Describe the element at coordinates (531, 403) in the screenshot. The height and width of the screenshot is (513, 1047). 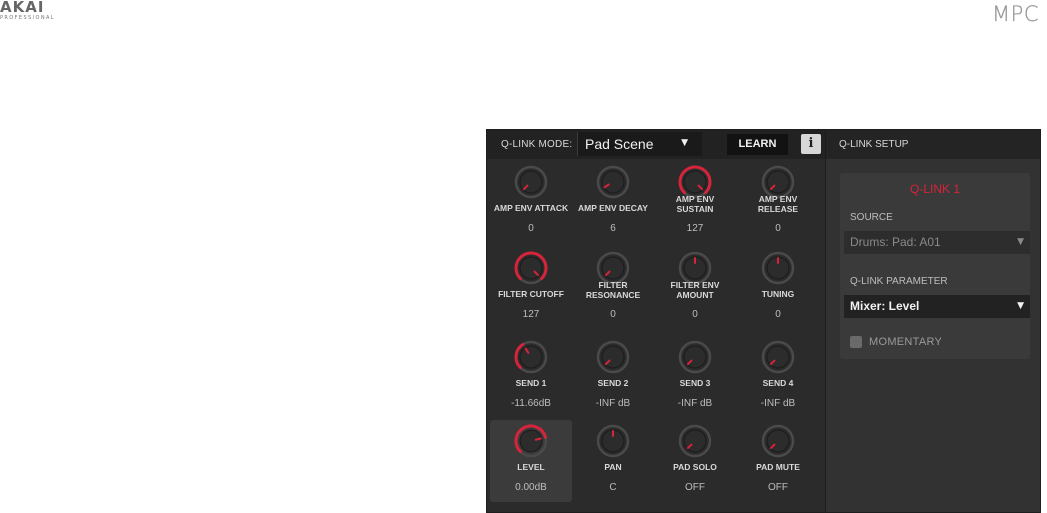
I see `knob-value: -11.66dB` at that location.